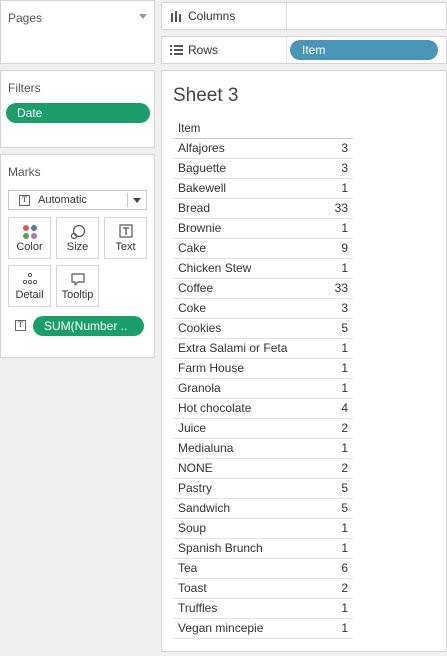 Image resolution: width=447 pixels, height=656 pixels. I want to click on sum-number-pill: SUM(Number .., so click(88, 326).